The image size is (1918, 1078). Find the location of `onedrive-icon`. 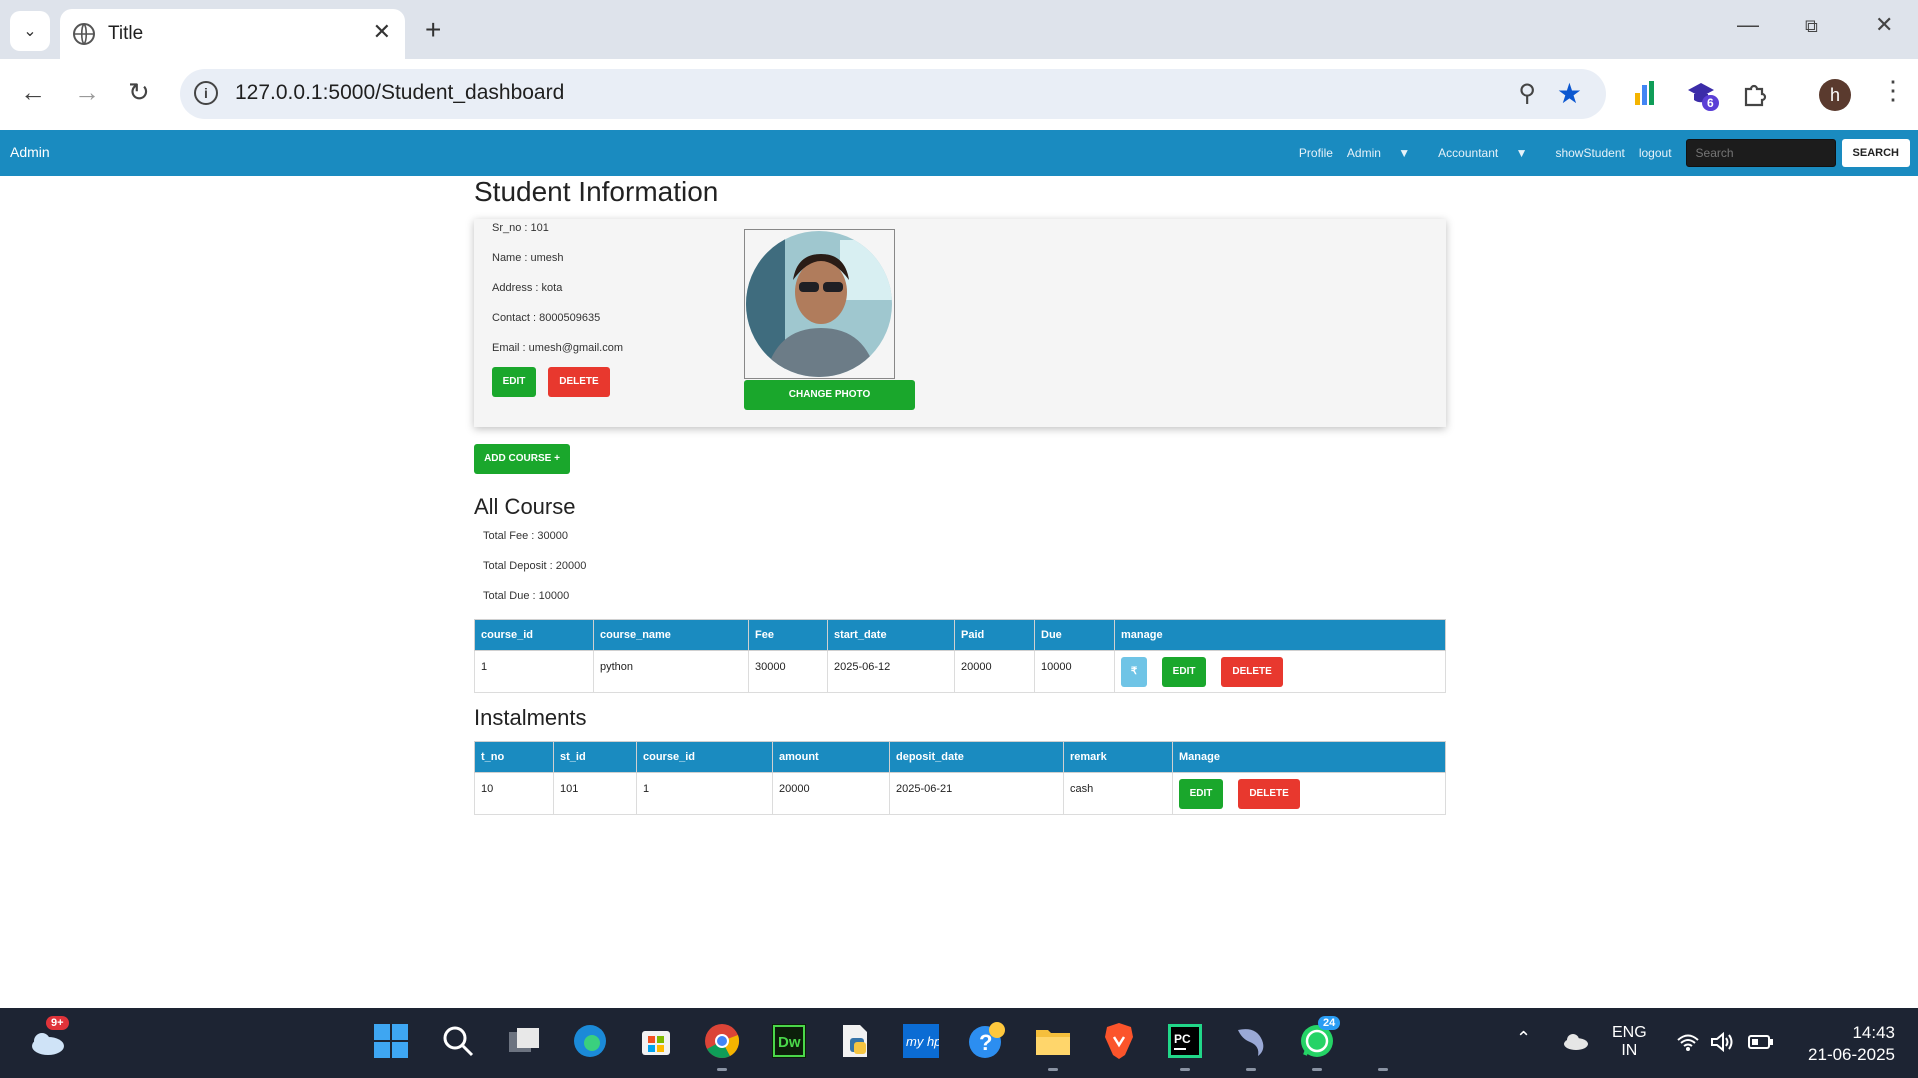

onedrive-icon is located at coordinates (1576, 1043).